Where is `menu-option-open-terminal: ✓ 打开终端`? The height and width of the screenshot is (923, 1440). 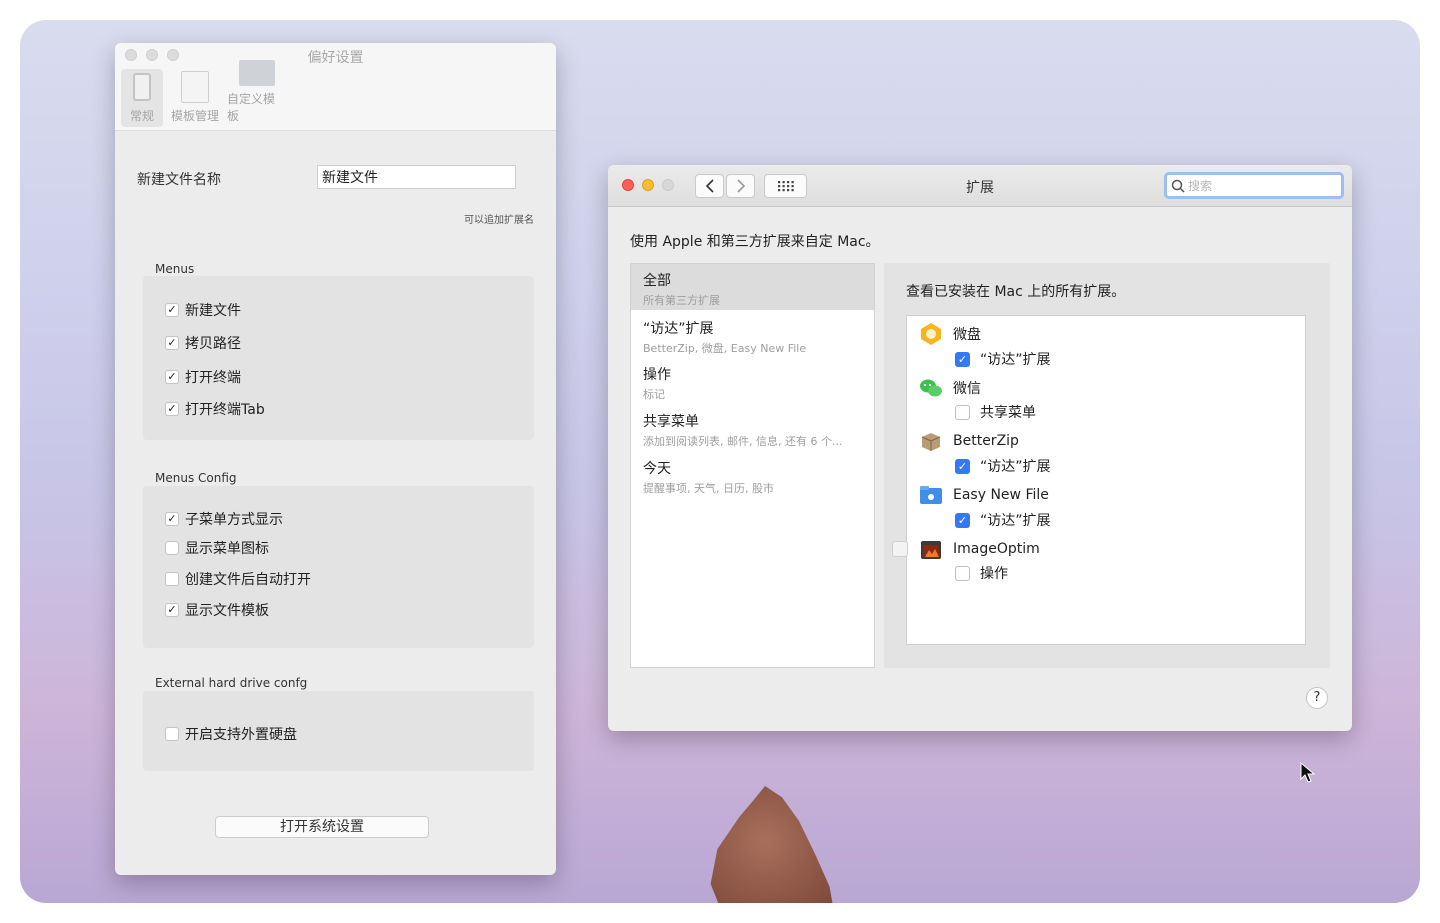
menu-option-open-terminal: ✓ 打开终端 is located at coordinates (203, 377).